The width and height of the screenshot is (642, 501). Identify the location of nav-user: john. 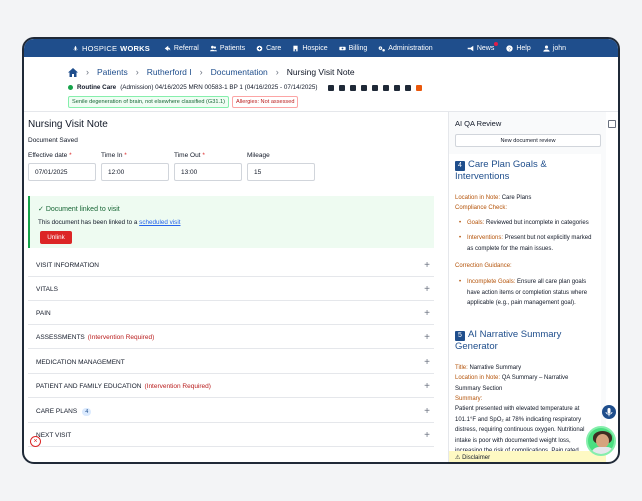
(554, 48).